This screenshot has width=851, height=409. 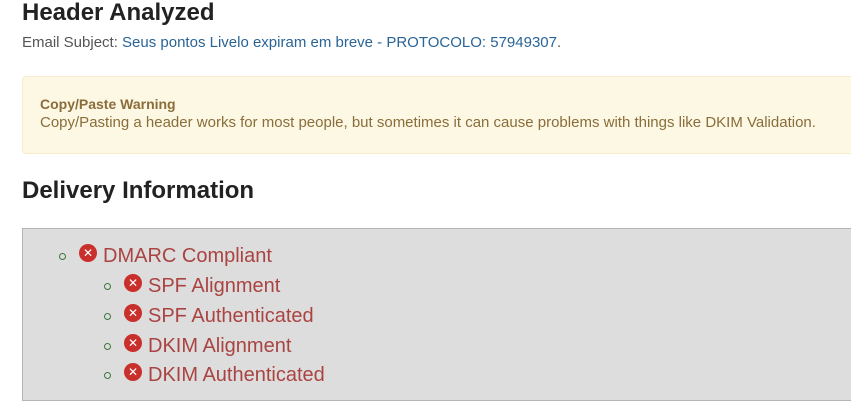 I want to click on dkim-authenticated-label: DKIM Authenticated, so click(x=236, y=375).